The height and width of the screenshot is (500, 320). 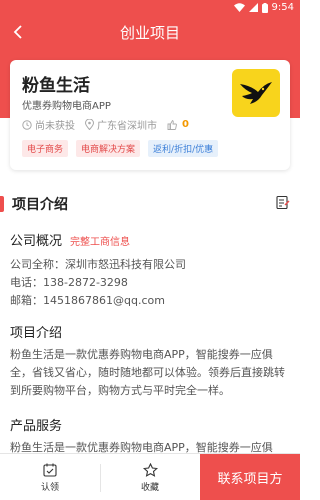 I want to click on location-label: 广东省深圳市, so click(x=127, y=126).